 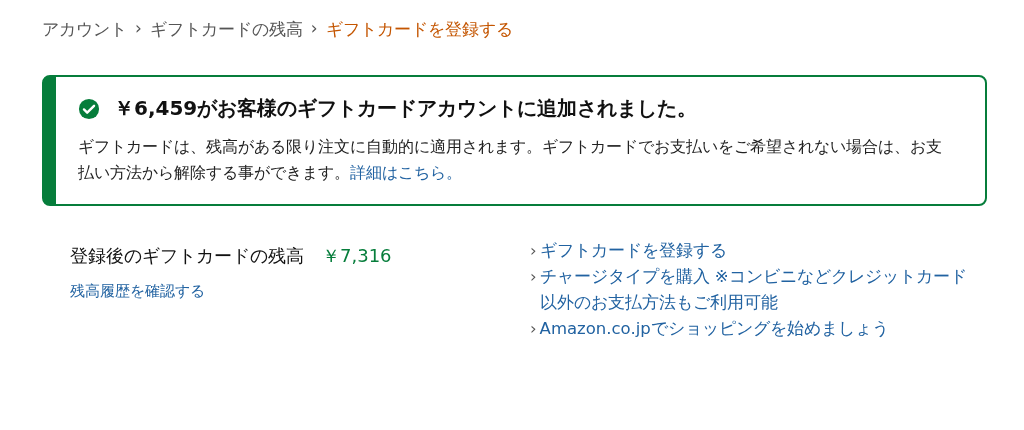 I want to click on balance-amount: ￥7,316, so click(x=357, y=256).